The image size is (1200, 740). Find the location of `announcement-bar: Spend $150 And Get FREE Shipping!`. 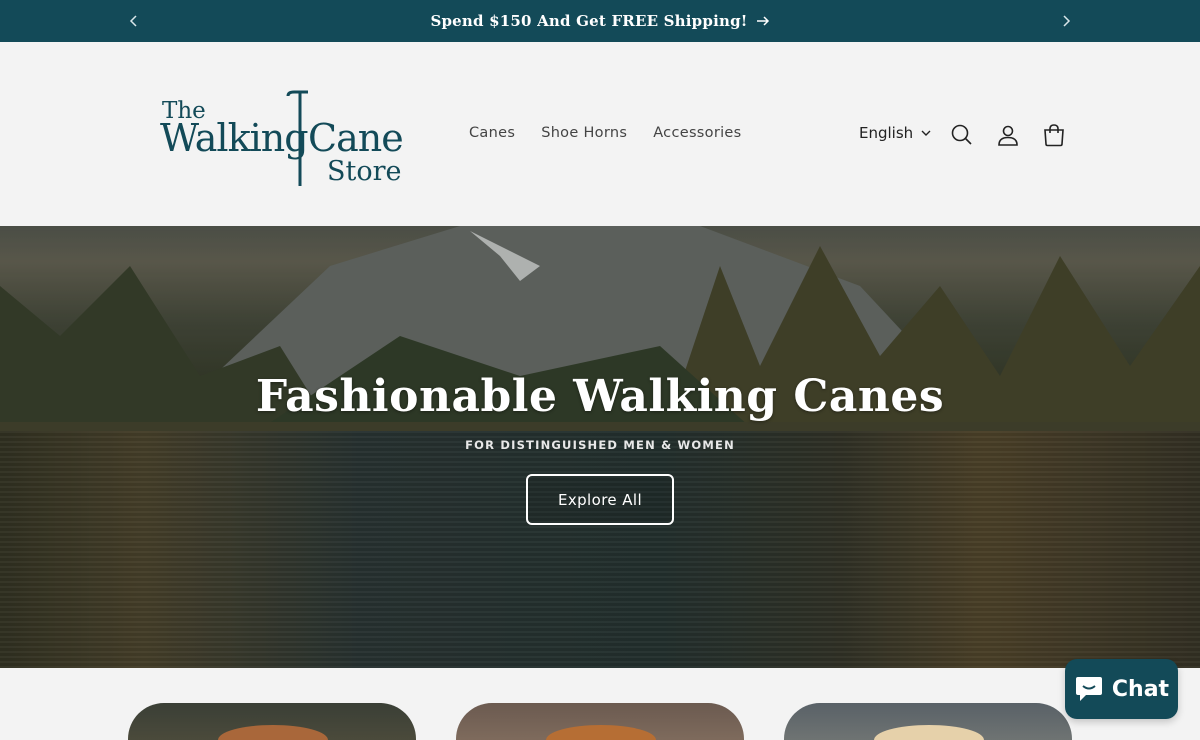

announcement-bar: Spend $150 And Get FREE Shipping! is located at coordinates (600, 21).